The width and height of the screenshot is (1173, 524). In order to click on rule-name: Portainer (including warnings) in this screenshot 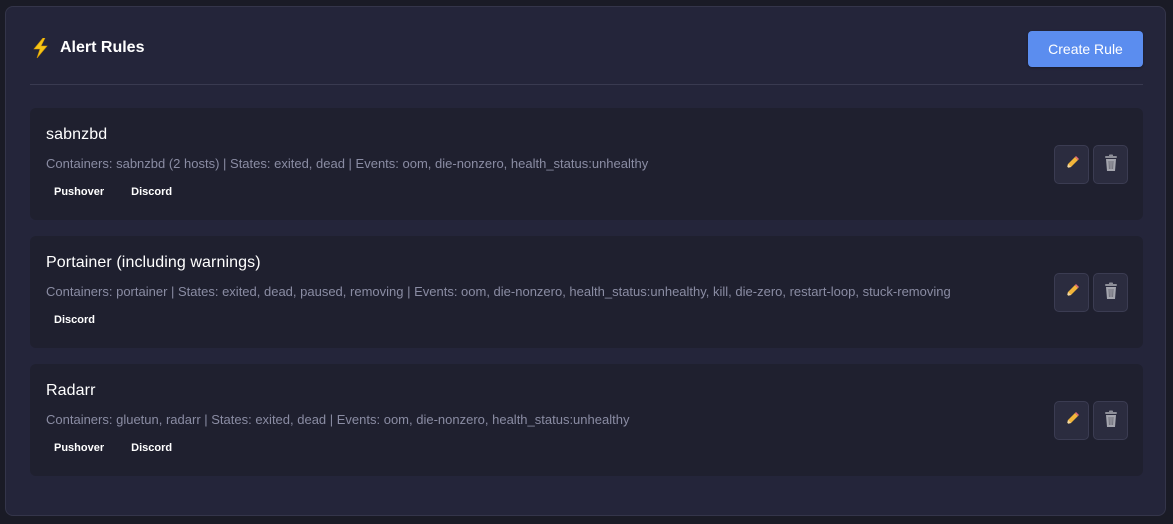, I will do `click(153, 262)`.